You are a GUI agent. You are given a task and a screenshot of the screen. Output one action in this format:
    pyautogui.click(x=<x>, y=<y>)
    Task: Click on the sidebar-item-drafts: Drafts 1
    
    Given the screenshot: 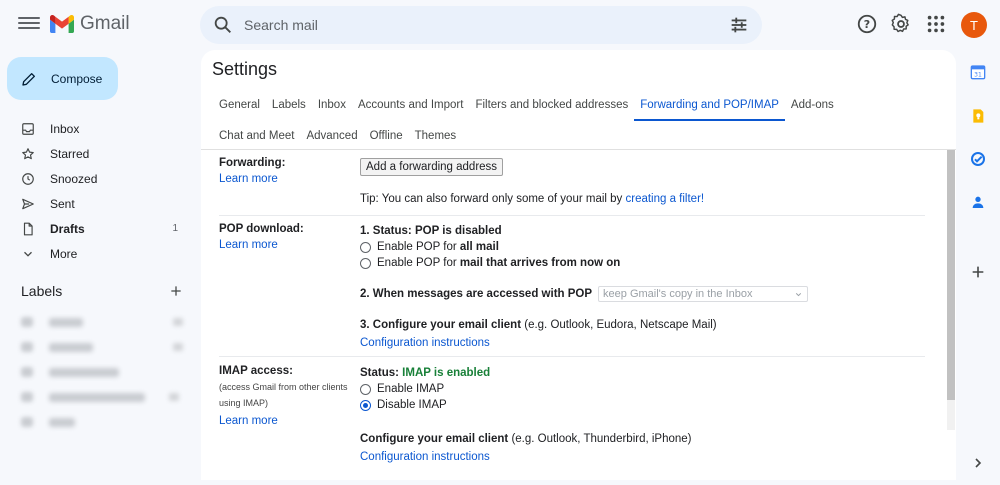 What is the action you would take?
    pyautogui.click(x=96, y=228)
    